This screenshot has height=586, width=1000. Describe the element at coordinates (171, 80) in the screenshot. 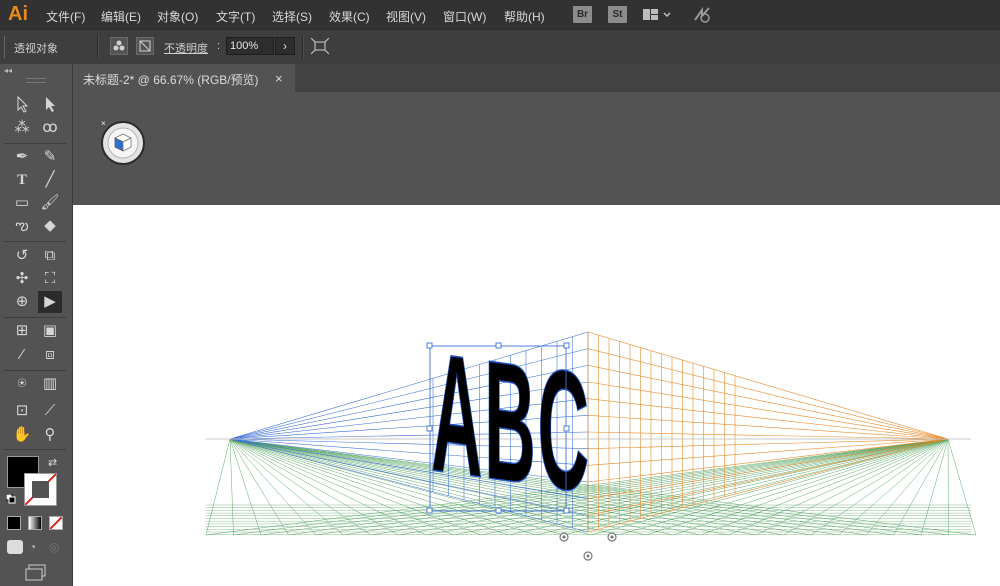

I see `document-tab-title: 未标题-2* @ 66.67% (RGB/预览)` at that location.